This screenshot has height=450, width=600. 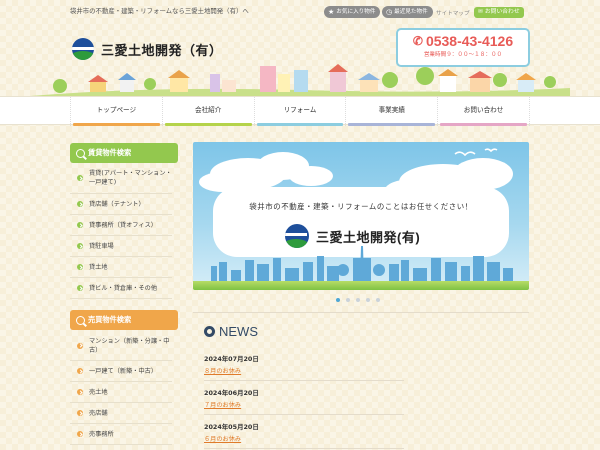 What do you see at coordinates (368, 237) in the screenshot?
I see `hero-company-name: 三愛土地開発(有)` at bounding box center [368, 237].